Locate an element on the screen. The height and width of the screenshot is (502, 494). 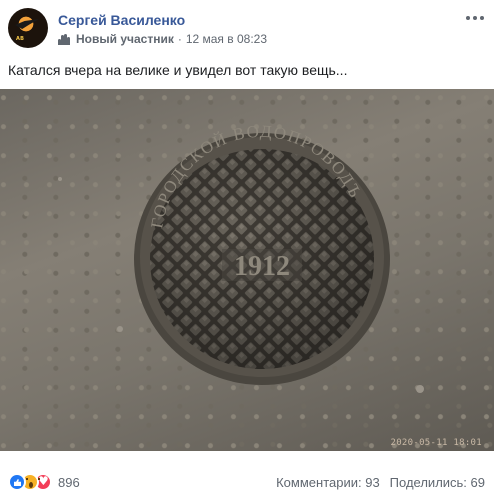
new-member-badge: Новый участник is located at coordinates (125, 39).